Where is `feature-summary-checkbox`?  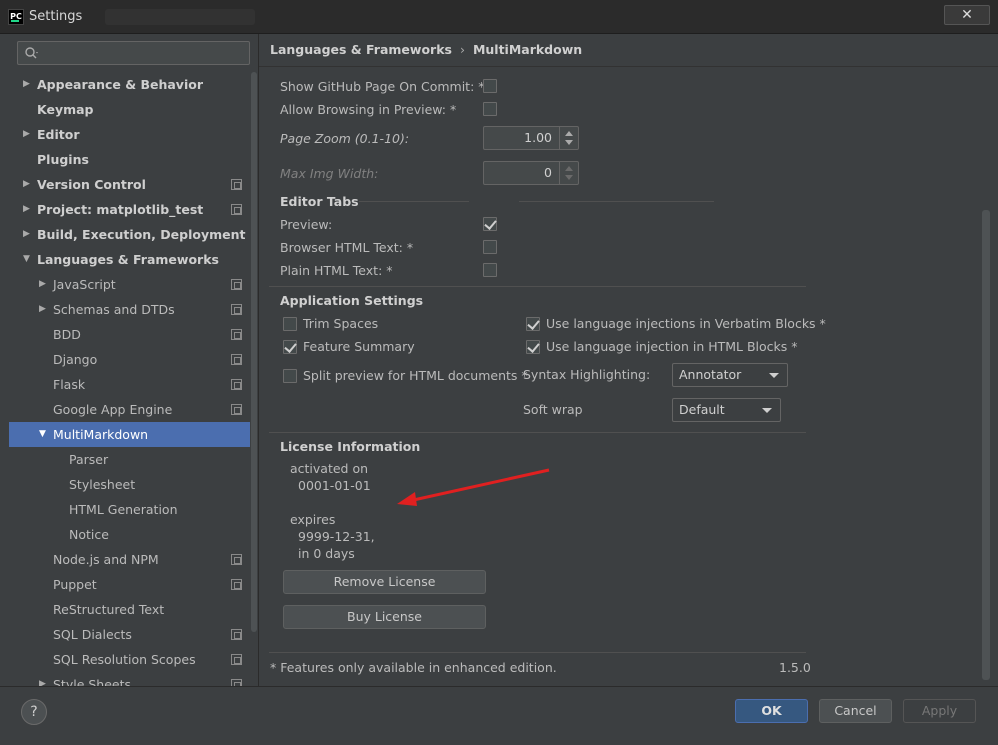 feature-summary-checkbox is located at coordinates (290, 347).